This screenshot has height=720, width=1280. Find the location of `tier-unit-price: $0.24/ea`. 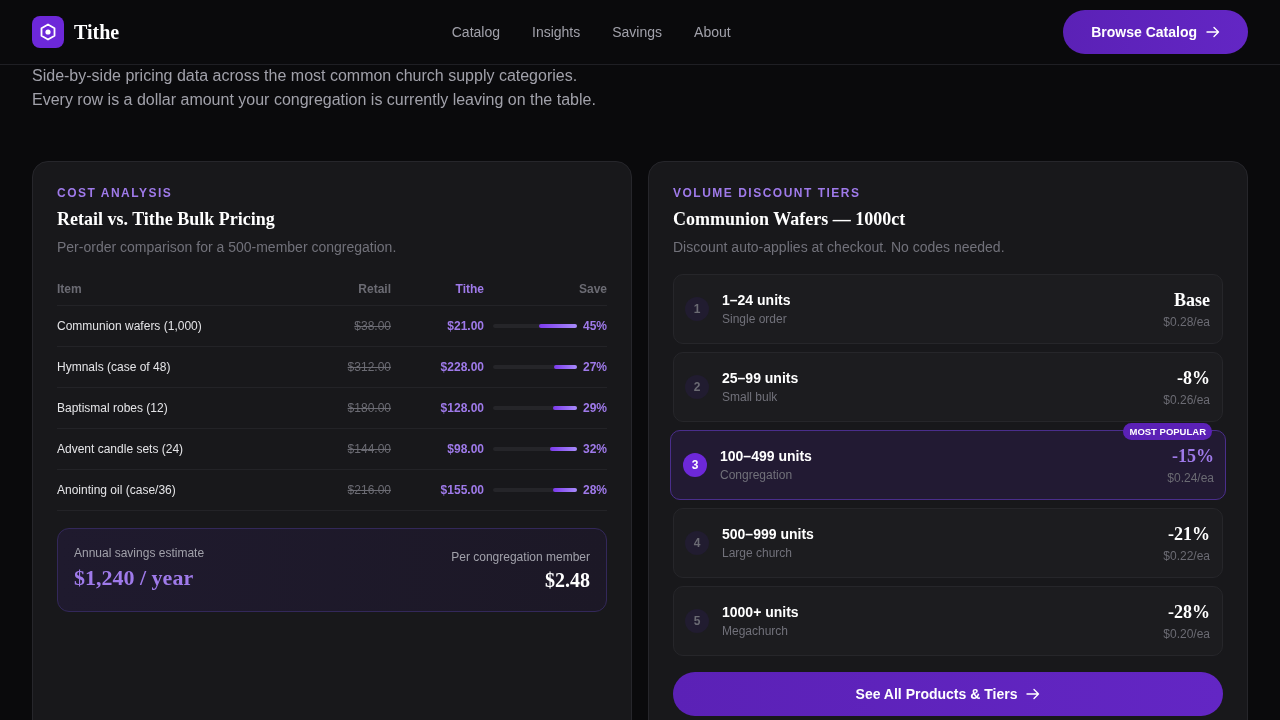

tier-unit-price: $0.24/ea is located at coordinates (1190, 477).